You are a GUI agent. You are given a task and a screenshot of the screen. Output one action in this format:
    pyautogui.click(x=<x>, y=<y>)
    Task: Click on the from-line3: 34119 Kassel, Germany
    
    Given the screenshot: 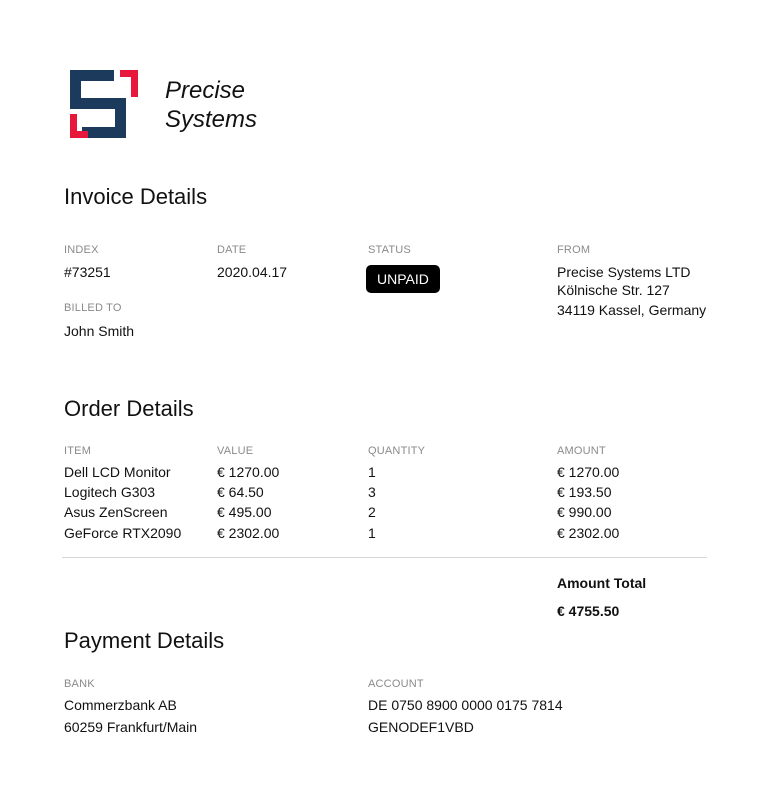 What is the action you would take?
    pyautogui.click(x=632, y=310)
    